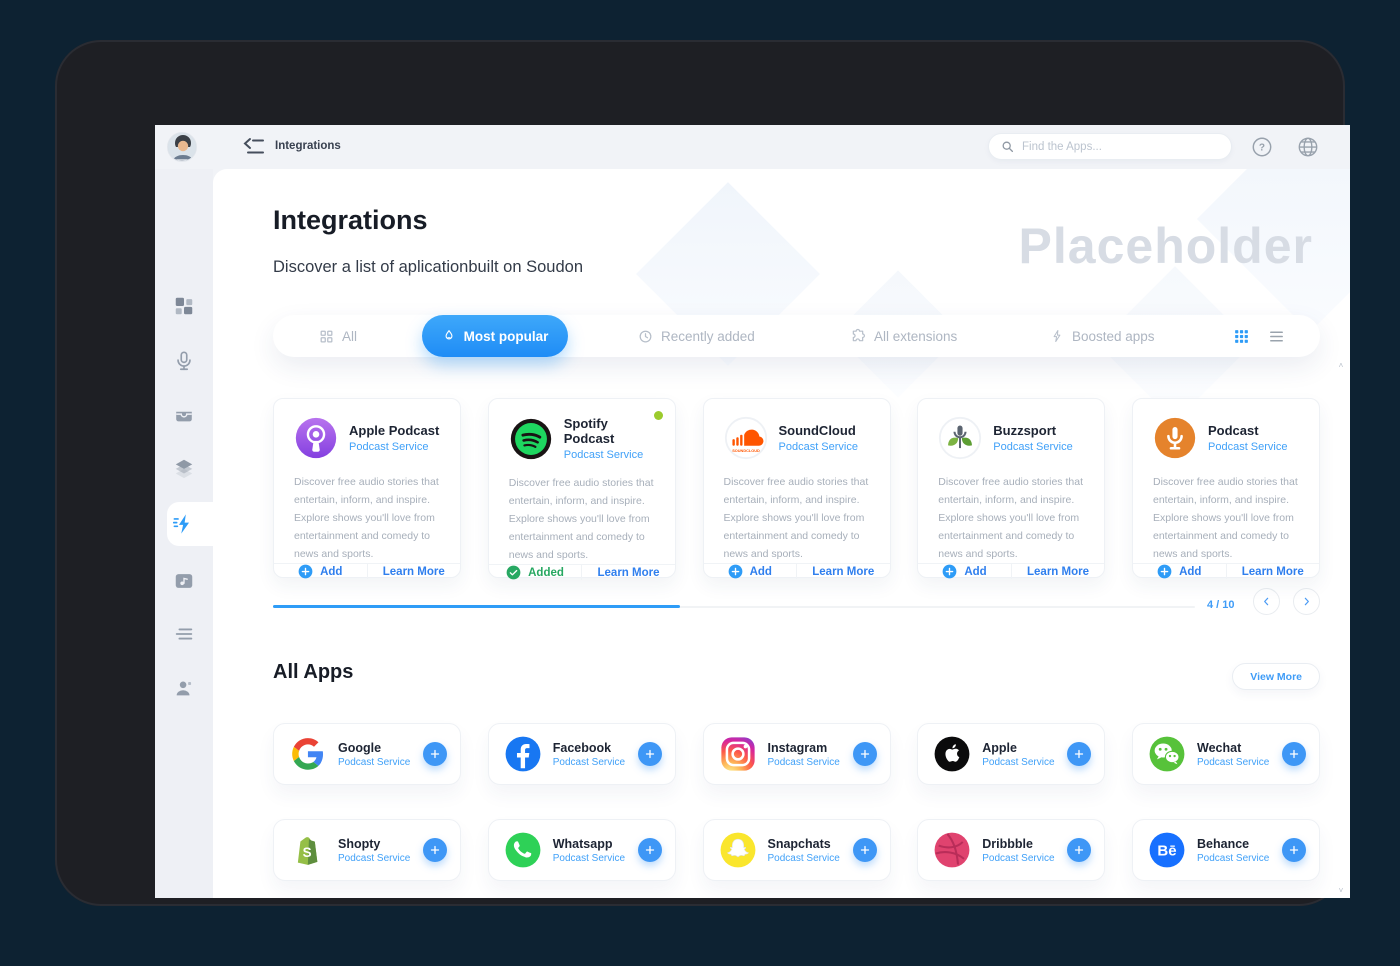 This screenshot has height=966, width=1400. What do you see at coordinates (1120, 146) in the screenshot?
I see `search-input` at bounding box center [1120, 146].